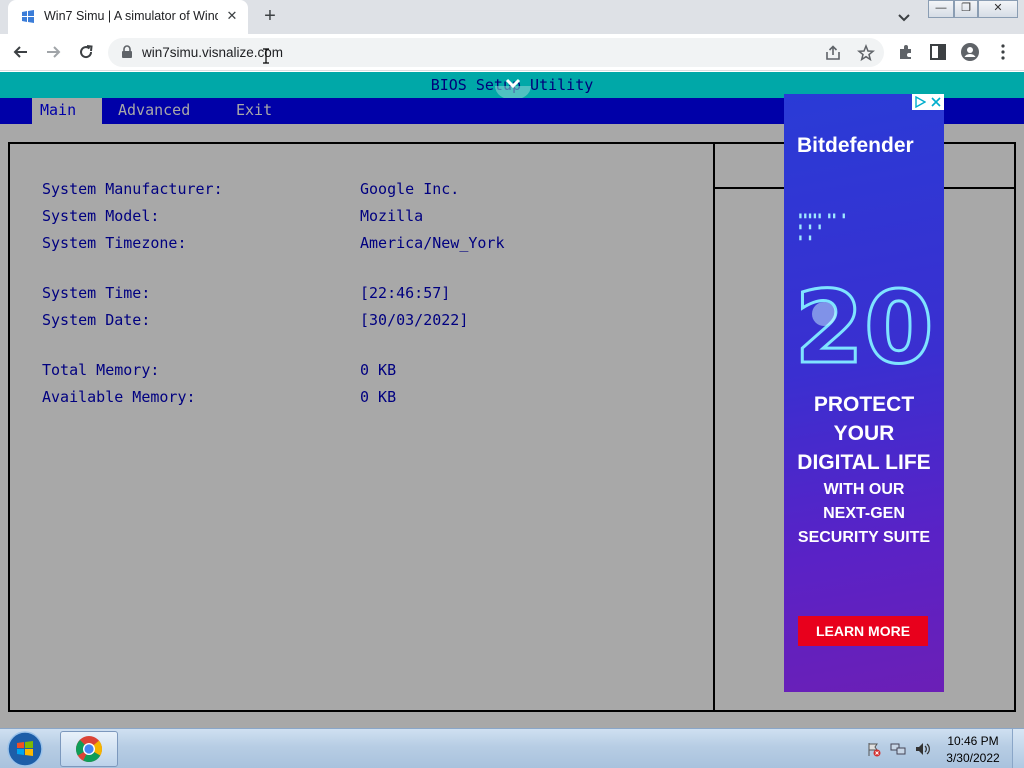 The width and height of the screenshot is (1024, 768). I want to click on taskbar-clock-date: 3/30/2022, so click(973, 758).